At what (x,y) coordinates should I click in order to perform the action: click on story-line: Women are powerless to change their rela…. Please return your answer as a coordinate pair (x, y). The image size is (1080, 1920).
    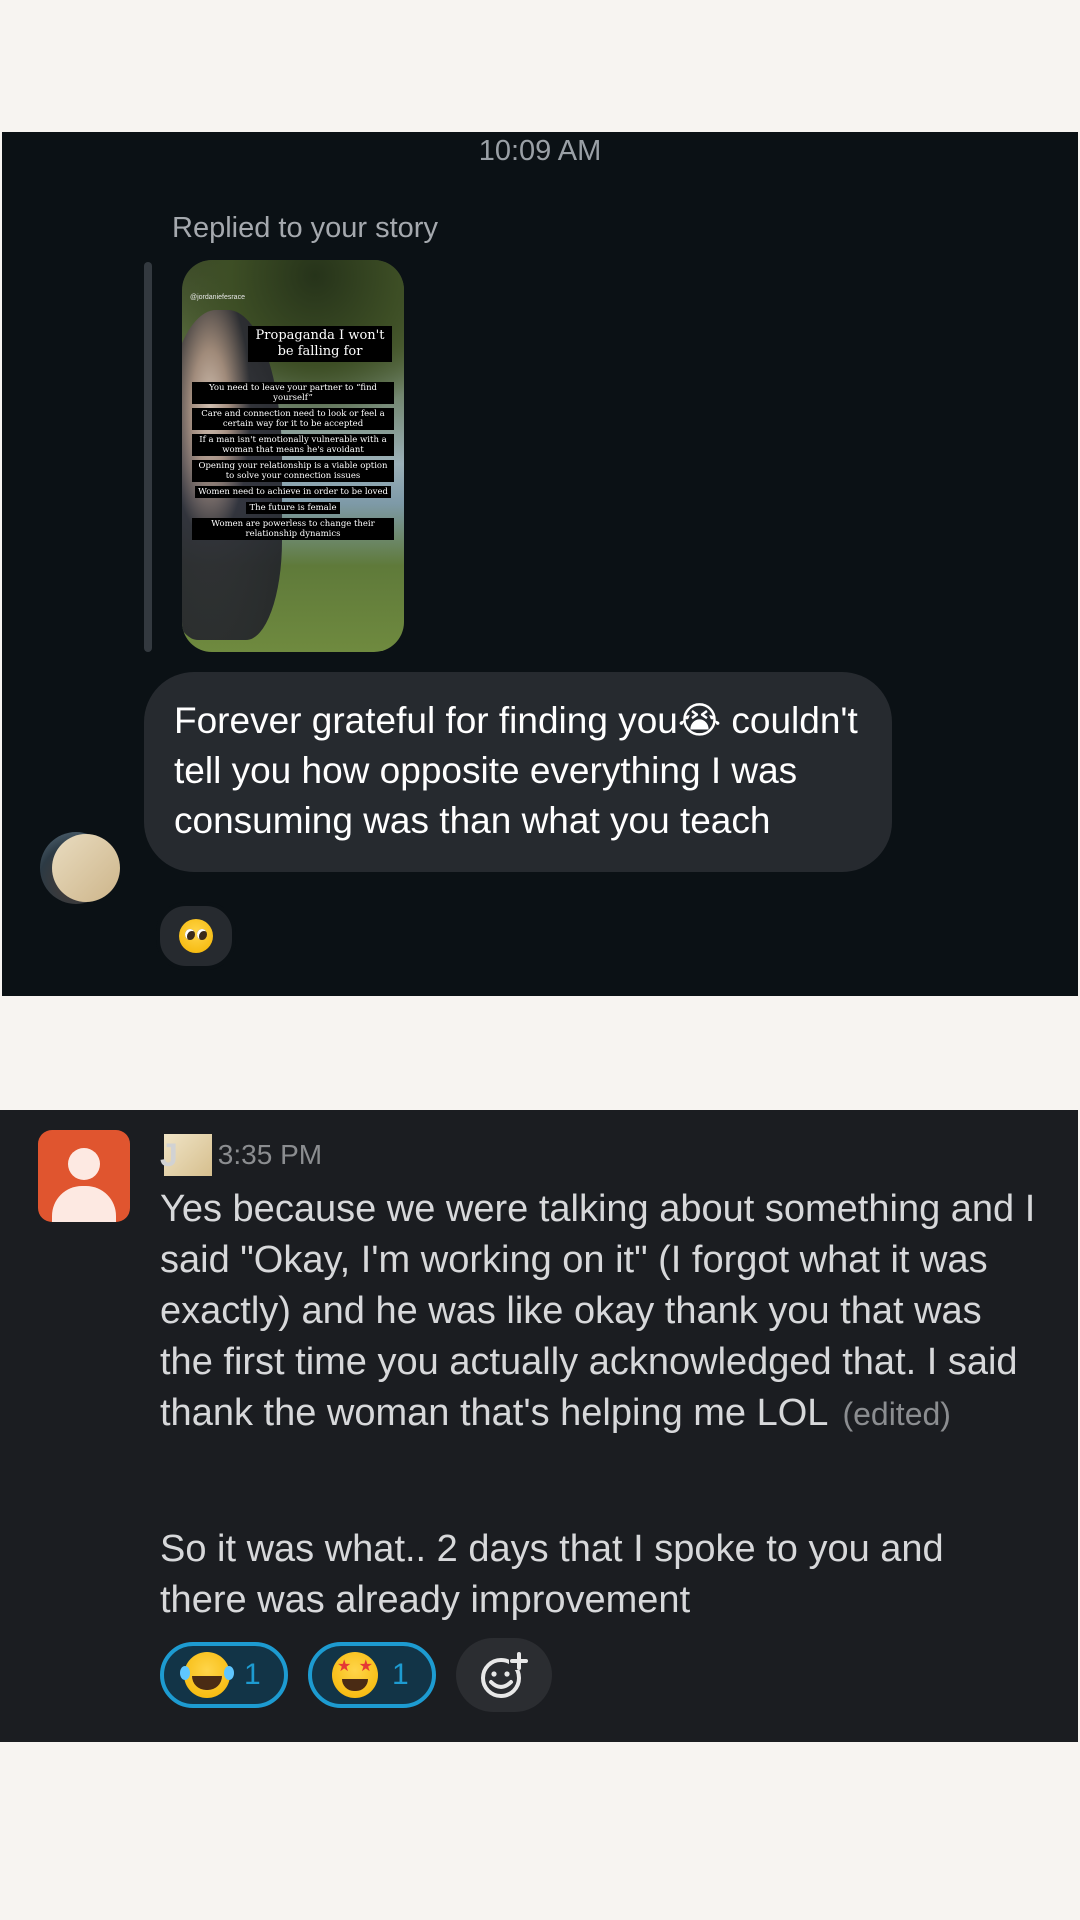
    Looking at the image, I should click on (293, 529).